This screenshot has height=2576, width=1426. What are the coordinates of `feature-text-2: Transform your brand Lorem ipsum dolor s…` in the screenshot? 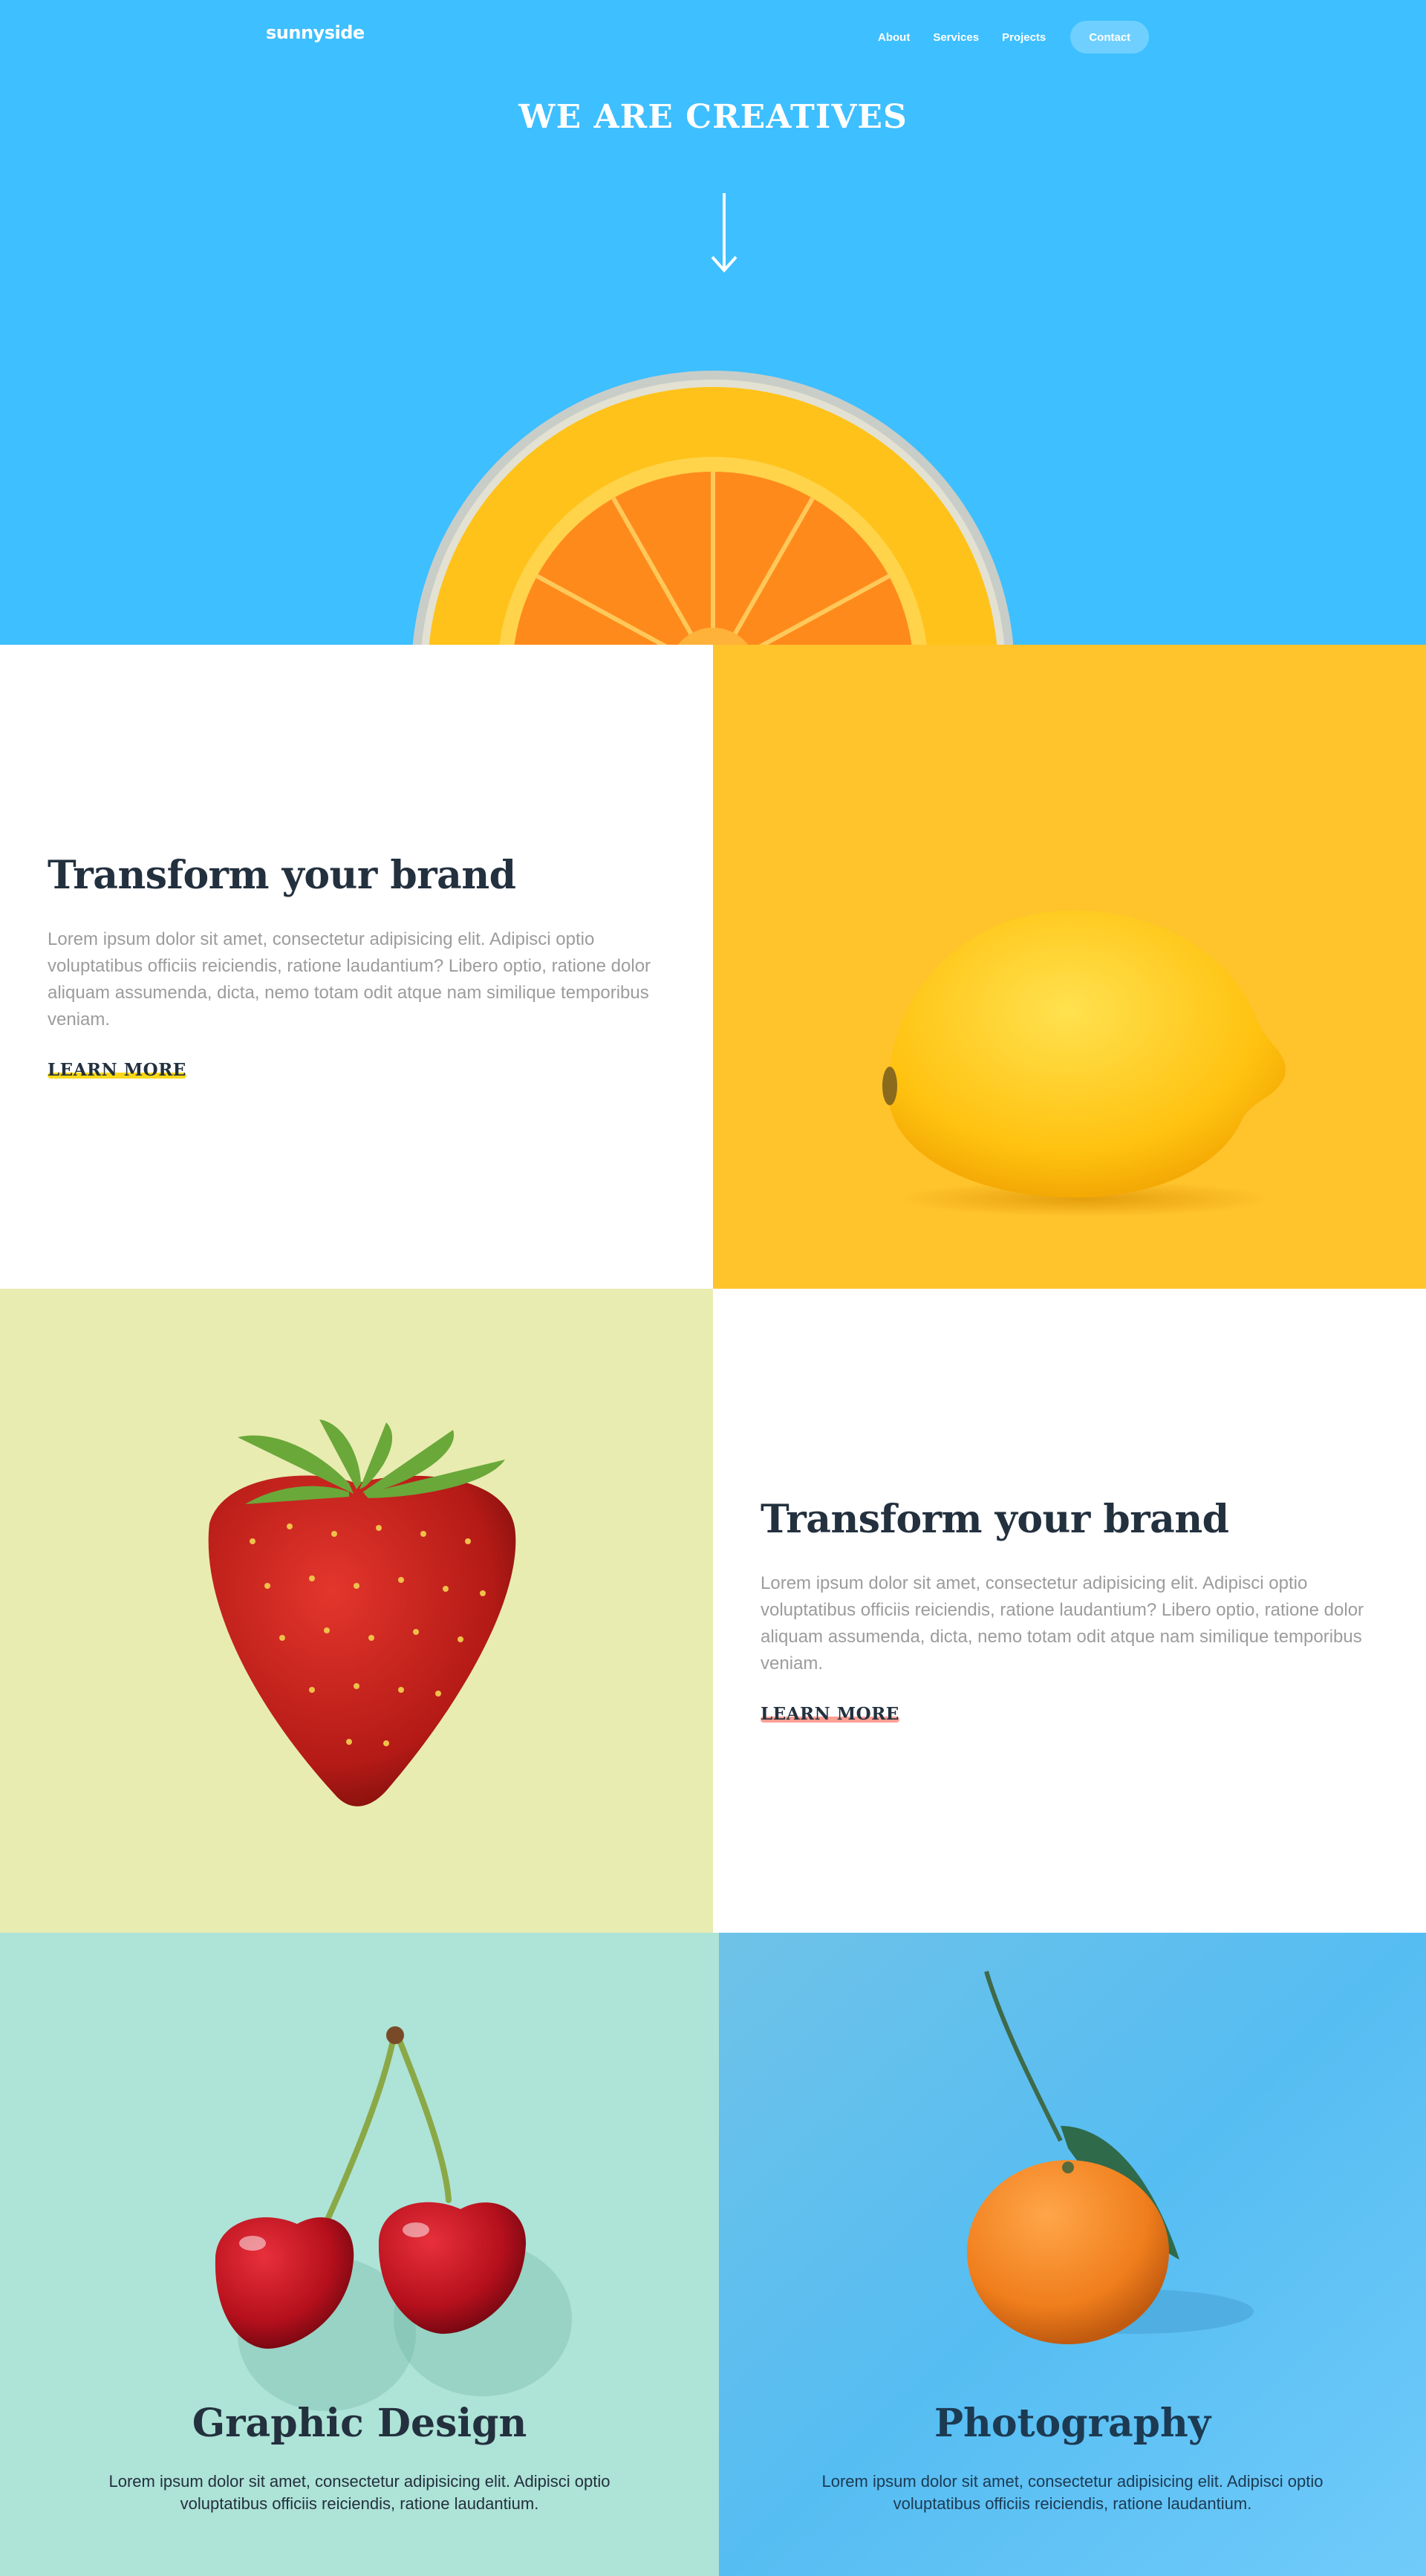 It's located at (1069, 1611).